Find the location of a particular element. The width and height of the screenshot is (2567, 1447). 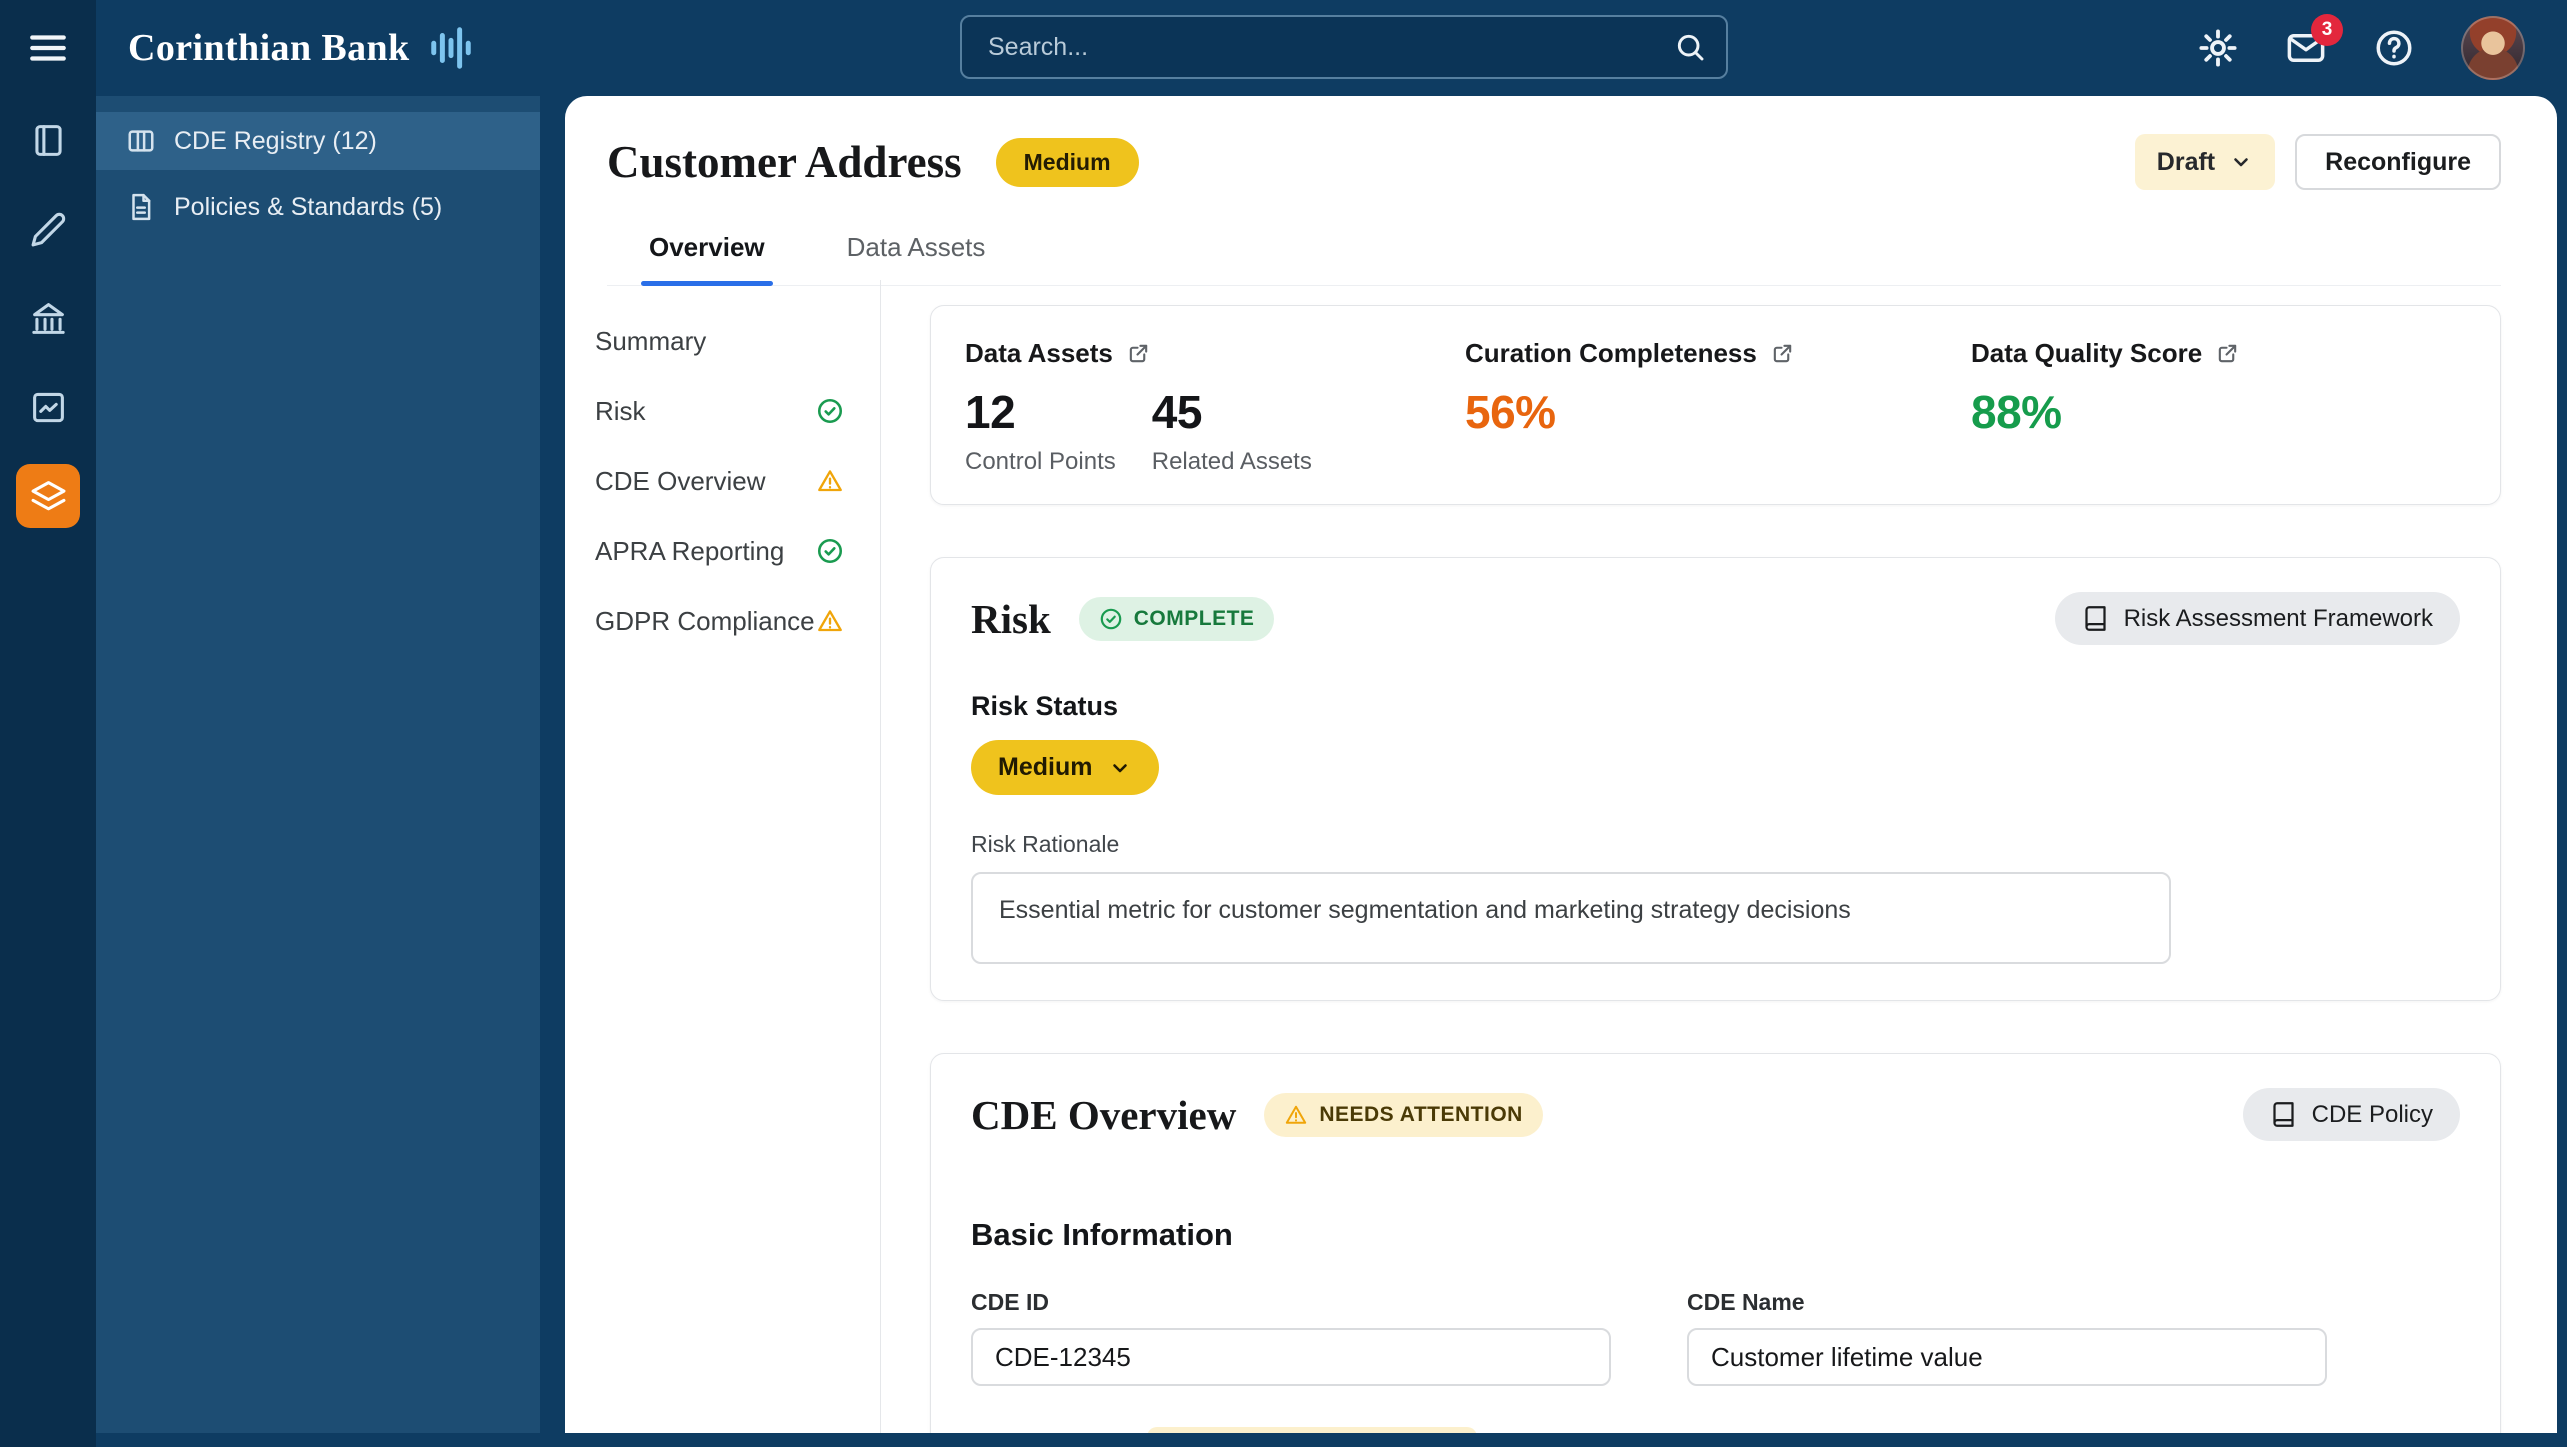

risk-status-dropdown: Medium is located at coordinates (1065, 767).